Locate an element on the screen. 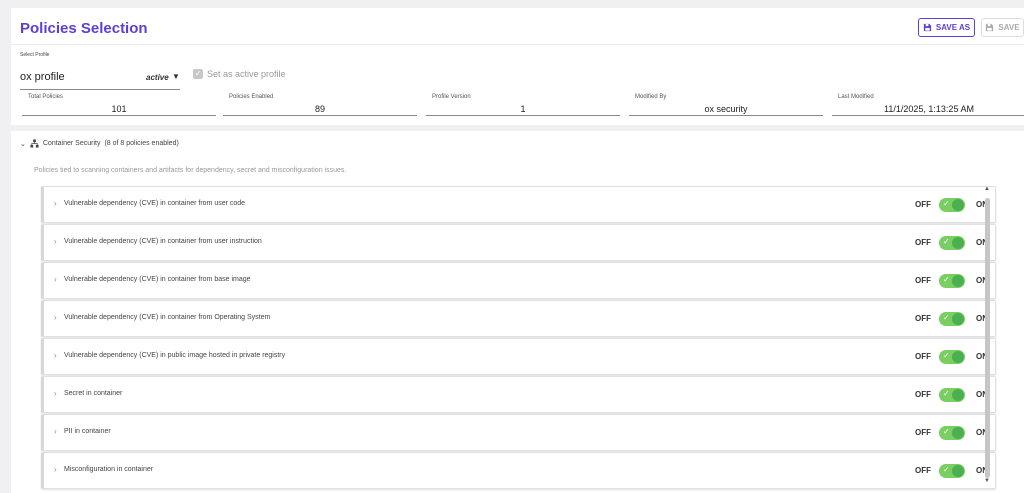  scroll-down-icon: ▼ is located at coordinates (987, 481).